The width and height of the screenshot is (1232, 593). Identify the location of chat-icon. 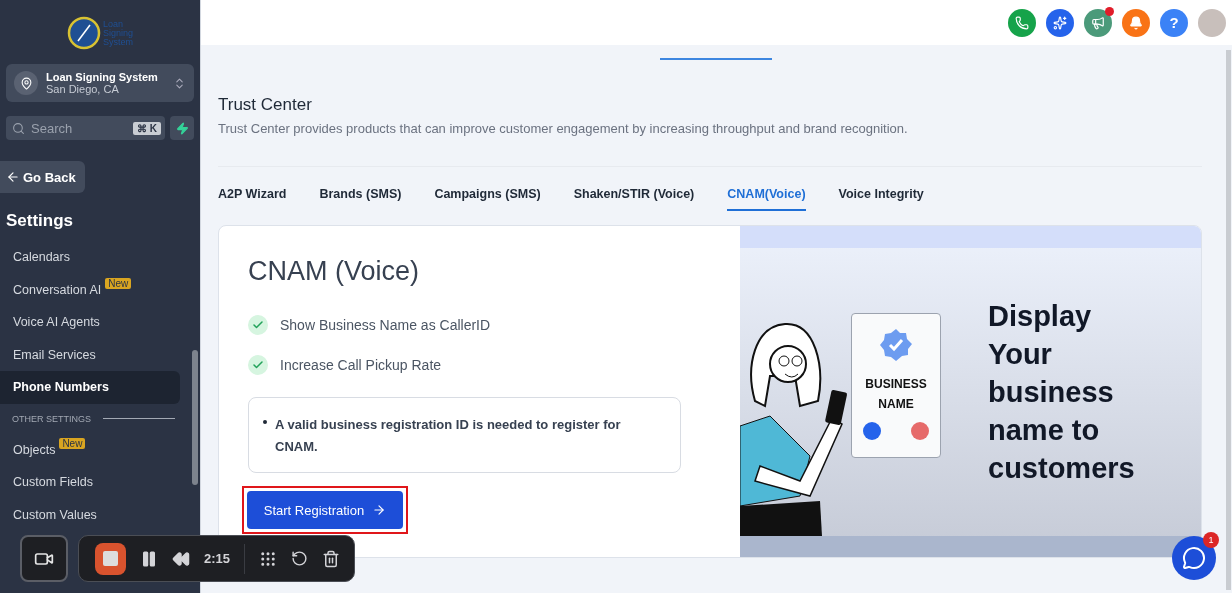
(1194, 558).